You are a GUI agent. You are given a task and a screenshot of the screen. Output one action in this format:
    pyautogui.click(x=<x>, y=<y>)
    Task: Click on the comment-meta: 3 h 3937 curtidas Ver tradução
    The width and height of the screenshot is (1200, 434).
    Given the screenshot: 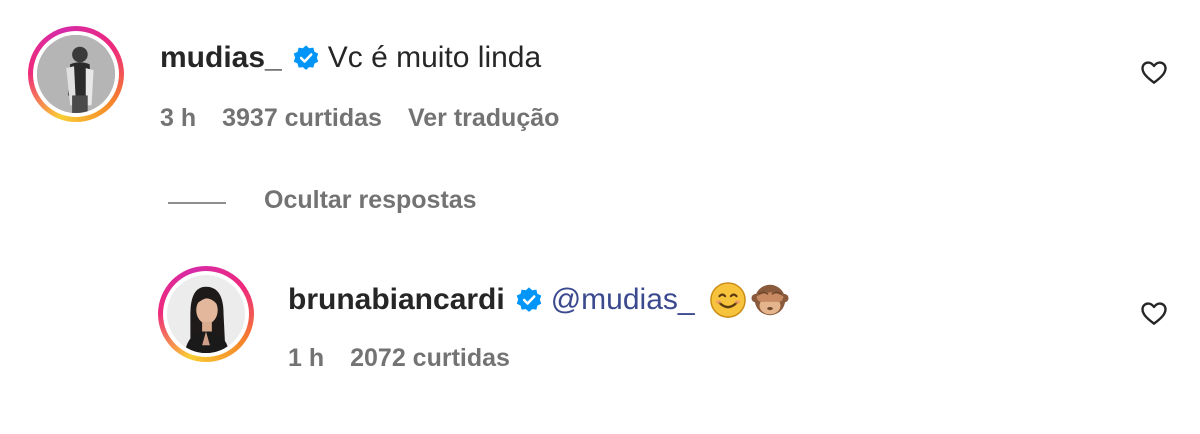 What is the action you would take?
    pyautogui.click(x=359, y=118)
    